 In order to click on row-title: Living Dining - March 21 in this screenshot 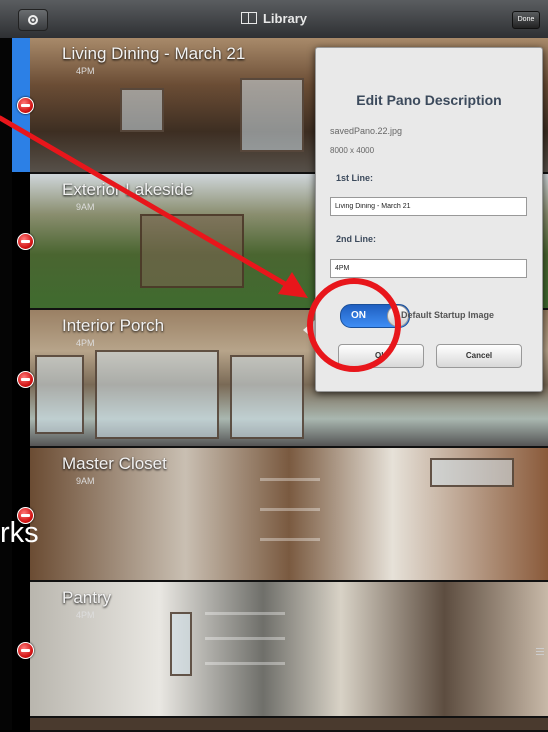, I will do `click(154, 53)`.